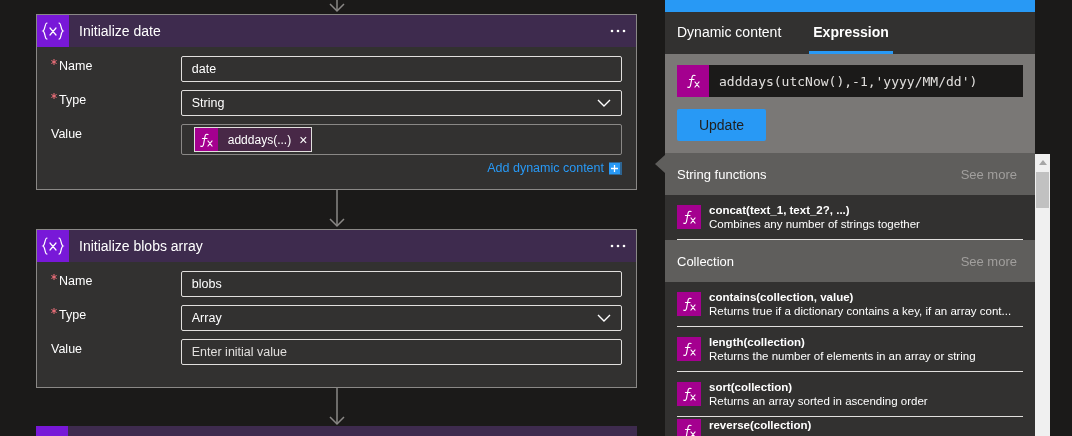  Describe the element at coordinates (401, 103) in the screenshot. I see `type-dropdown: String` at that location.